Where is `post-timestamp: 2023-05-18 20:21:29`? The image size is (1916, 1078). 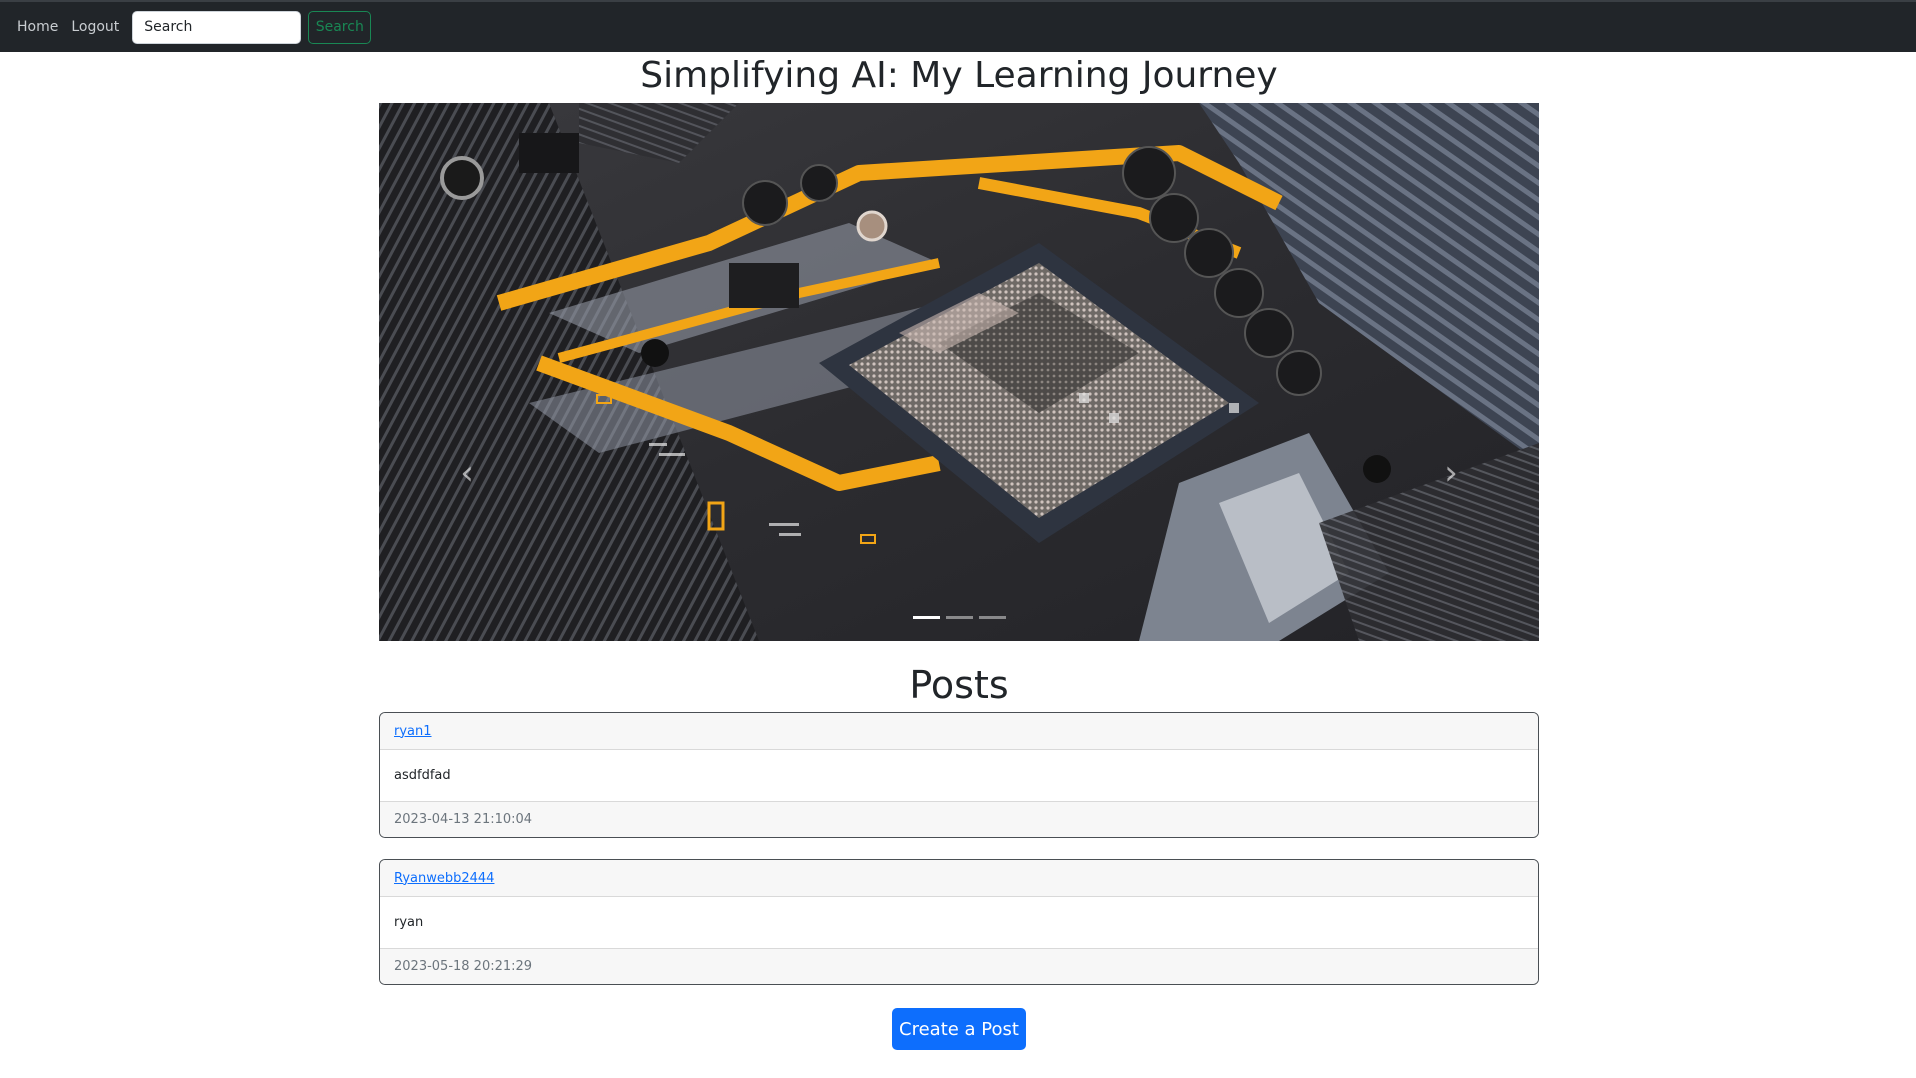
post-timestamp: 2023-05-18 20:21:29 is located at coordinates (959, 966).